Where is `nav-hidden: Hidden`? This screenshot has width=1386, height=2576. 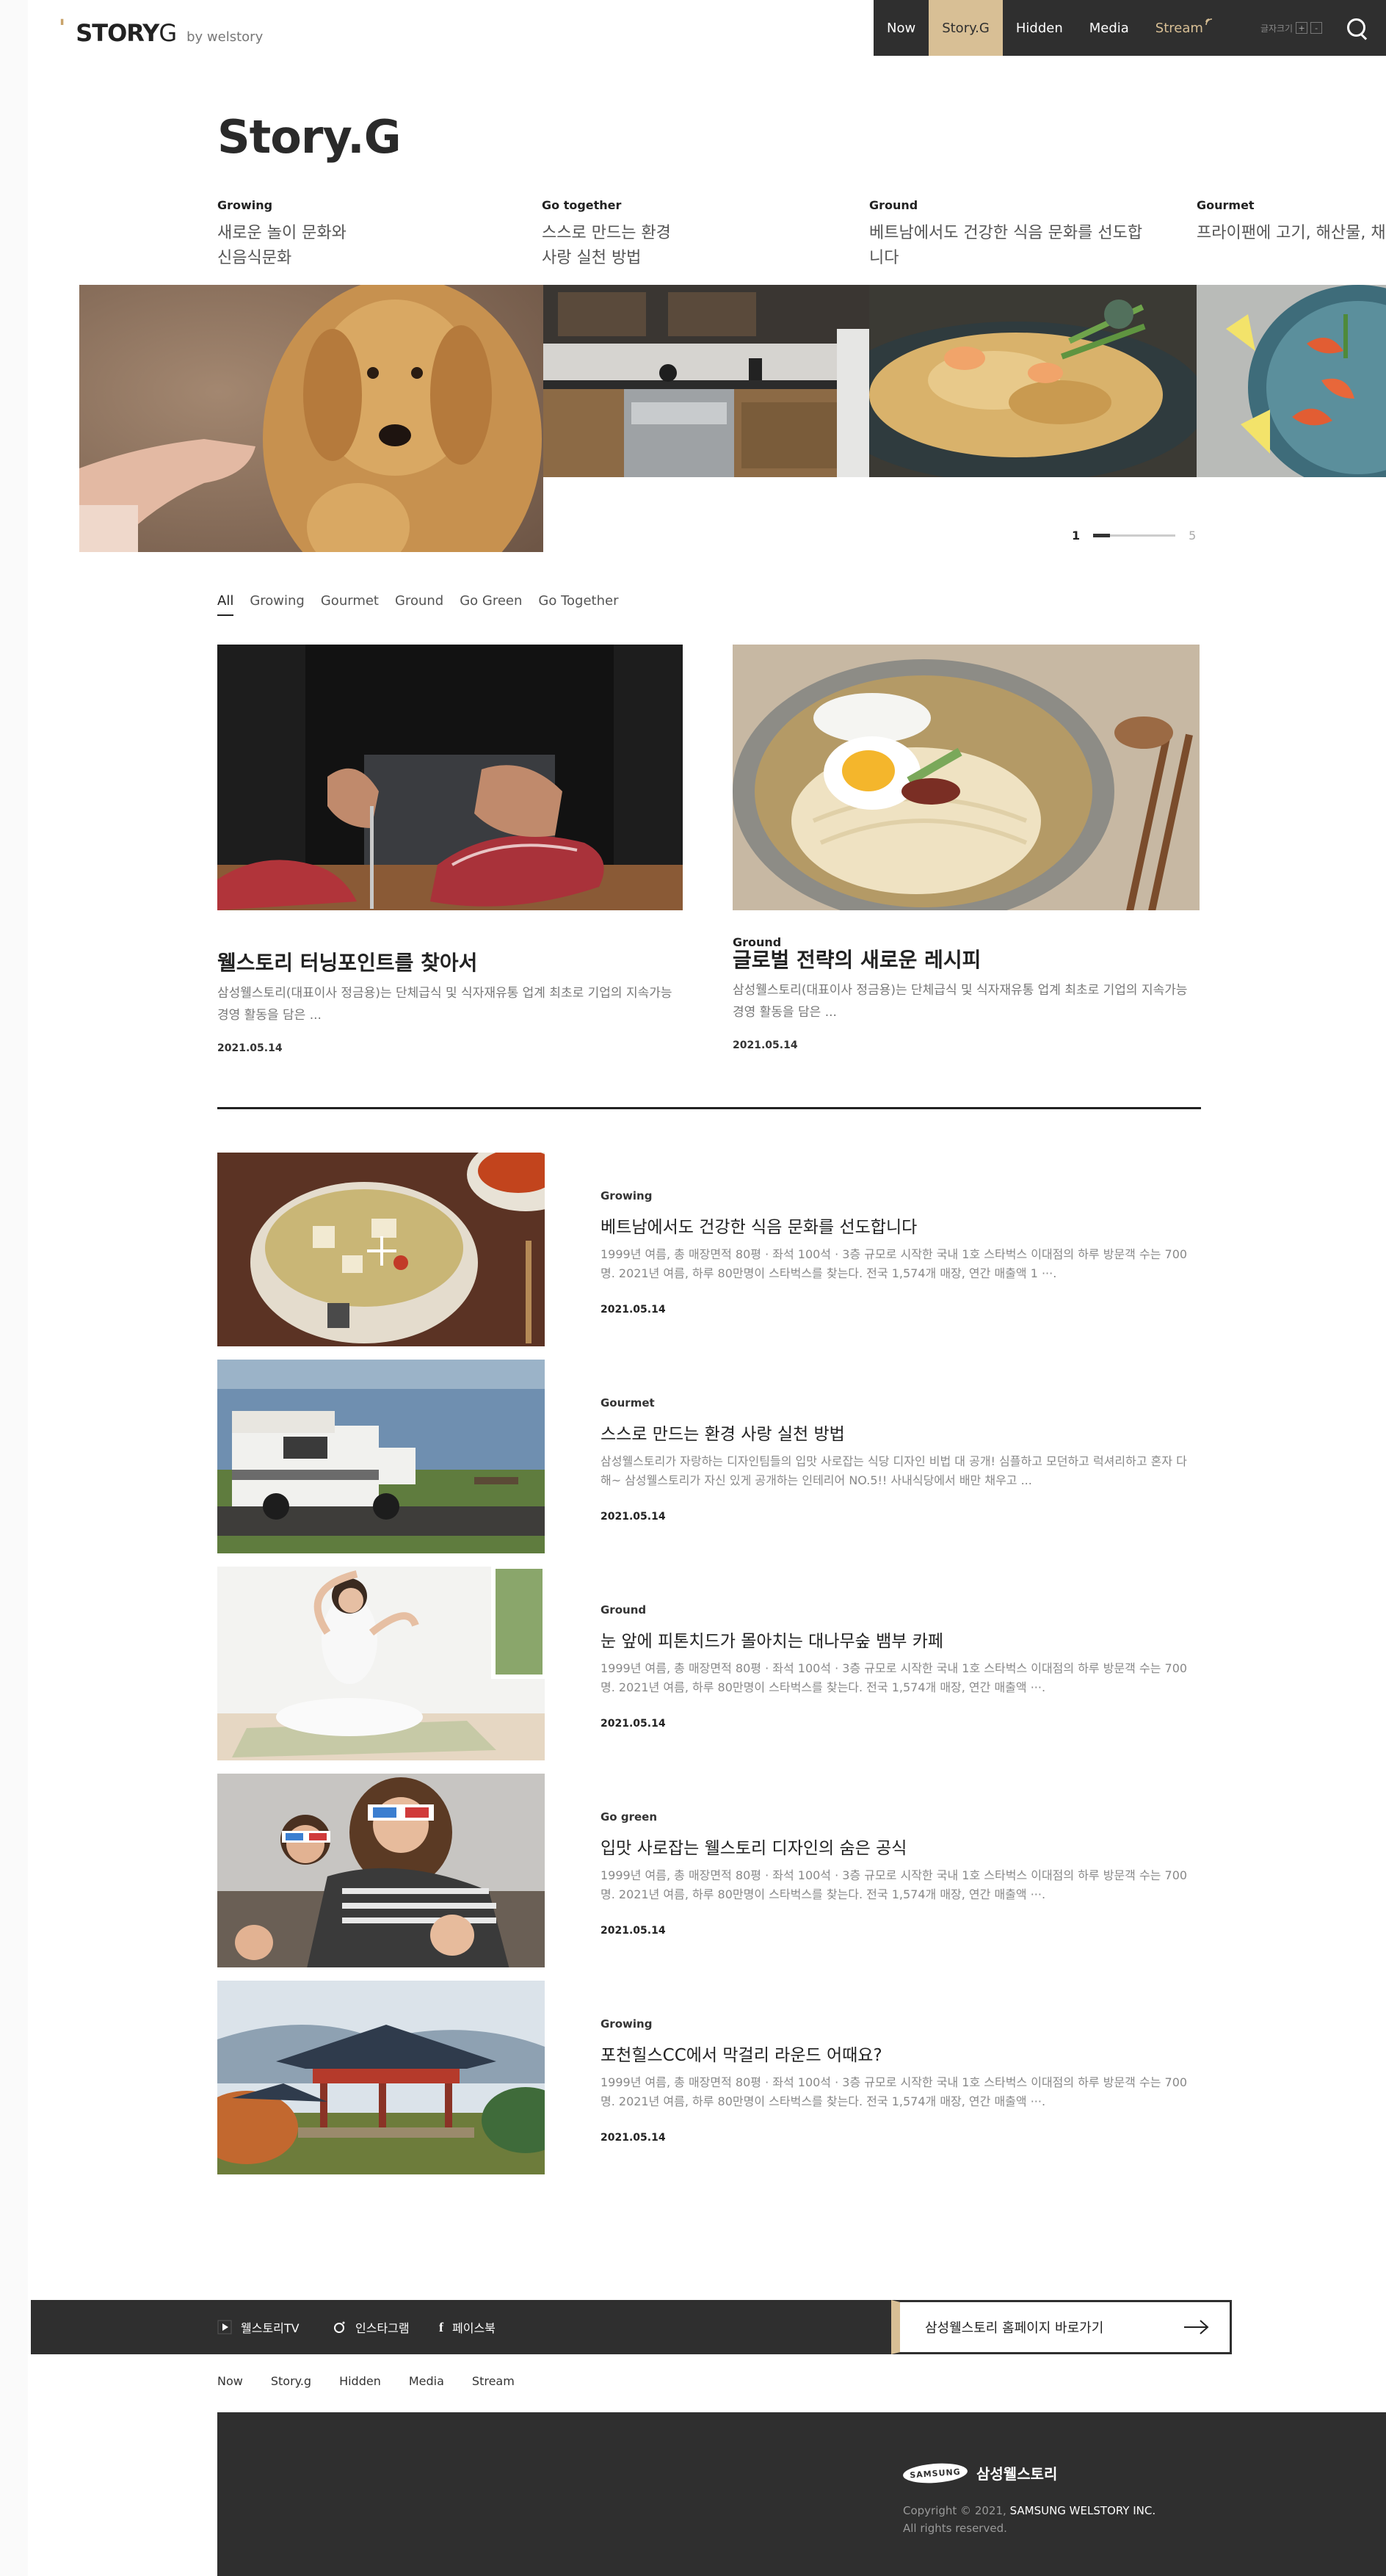
nav-hidden: Hidden is located at coordinates (1039, 28).